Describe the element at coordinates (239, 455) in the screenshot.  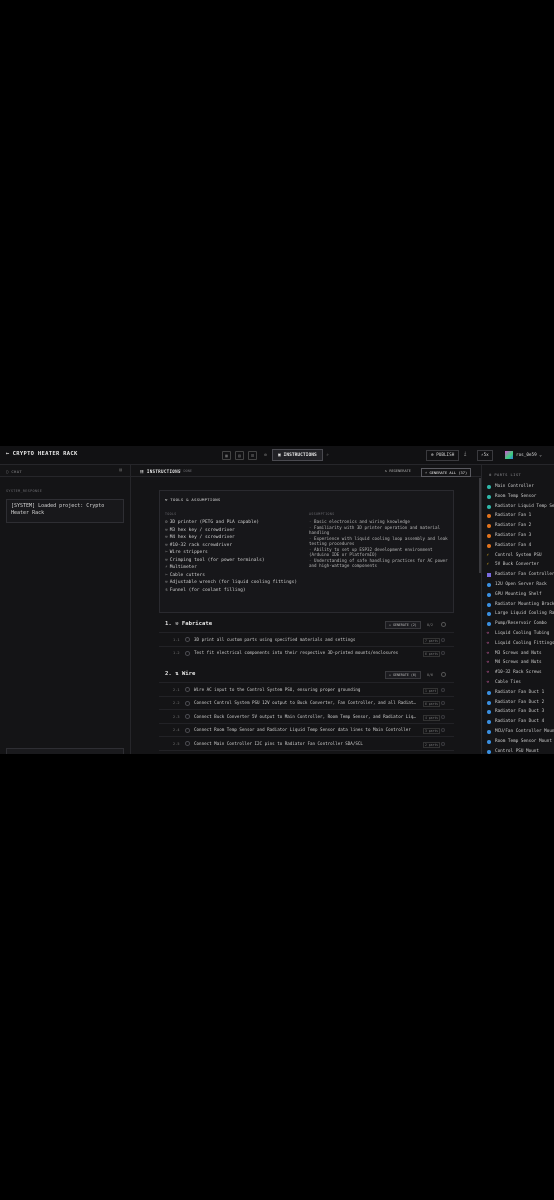
I see `layers-icon: ▤` at that location.